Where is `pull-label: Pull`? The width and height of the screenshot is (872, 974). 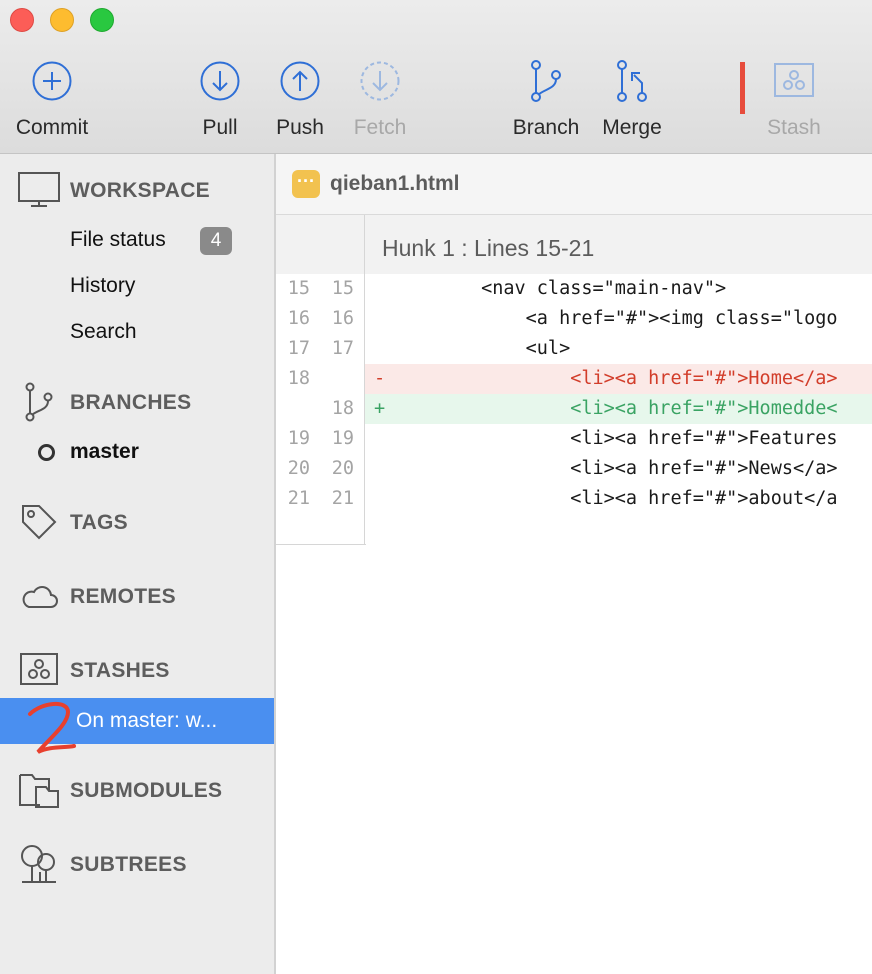 pull-label: Pull is located at coordinates (220, 127).